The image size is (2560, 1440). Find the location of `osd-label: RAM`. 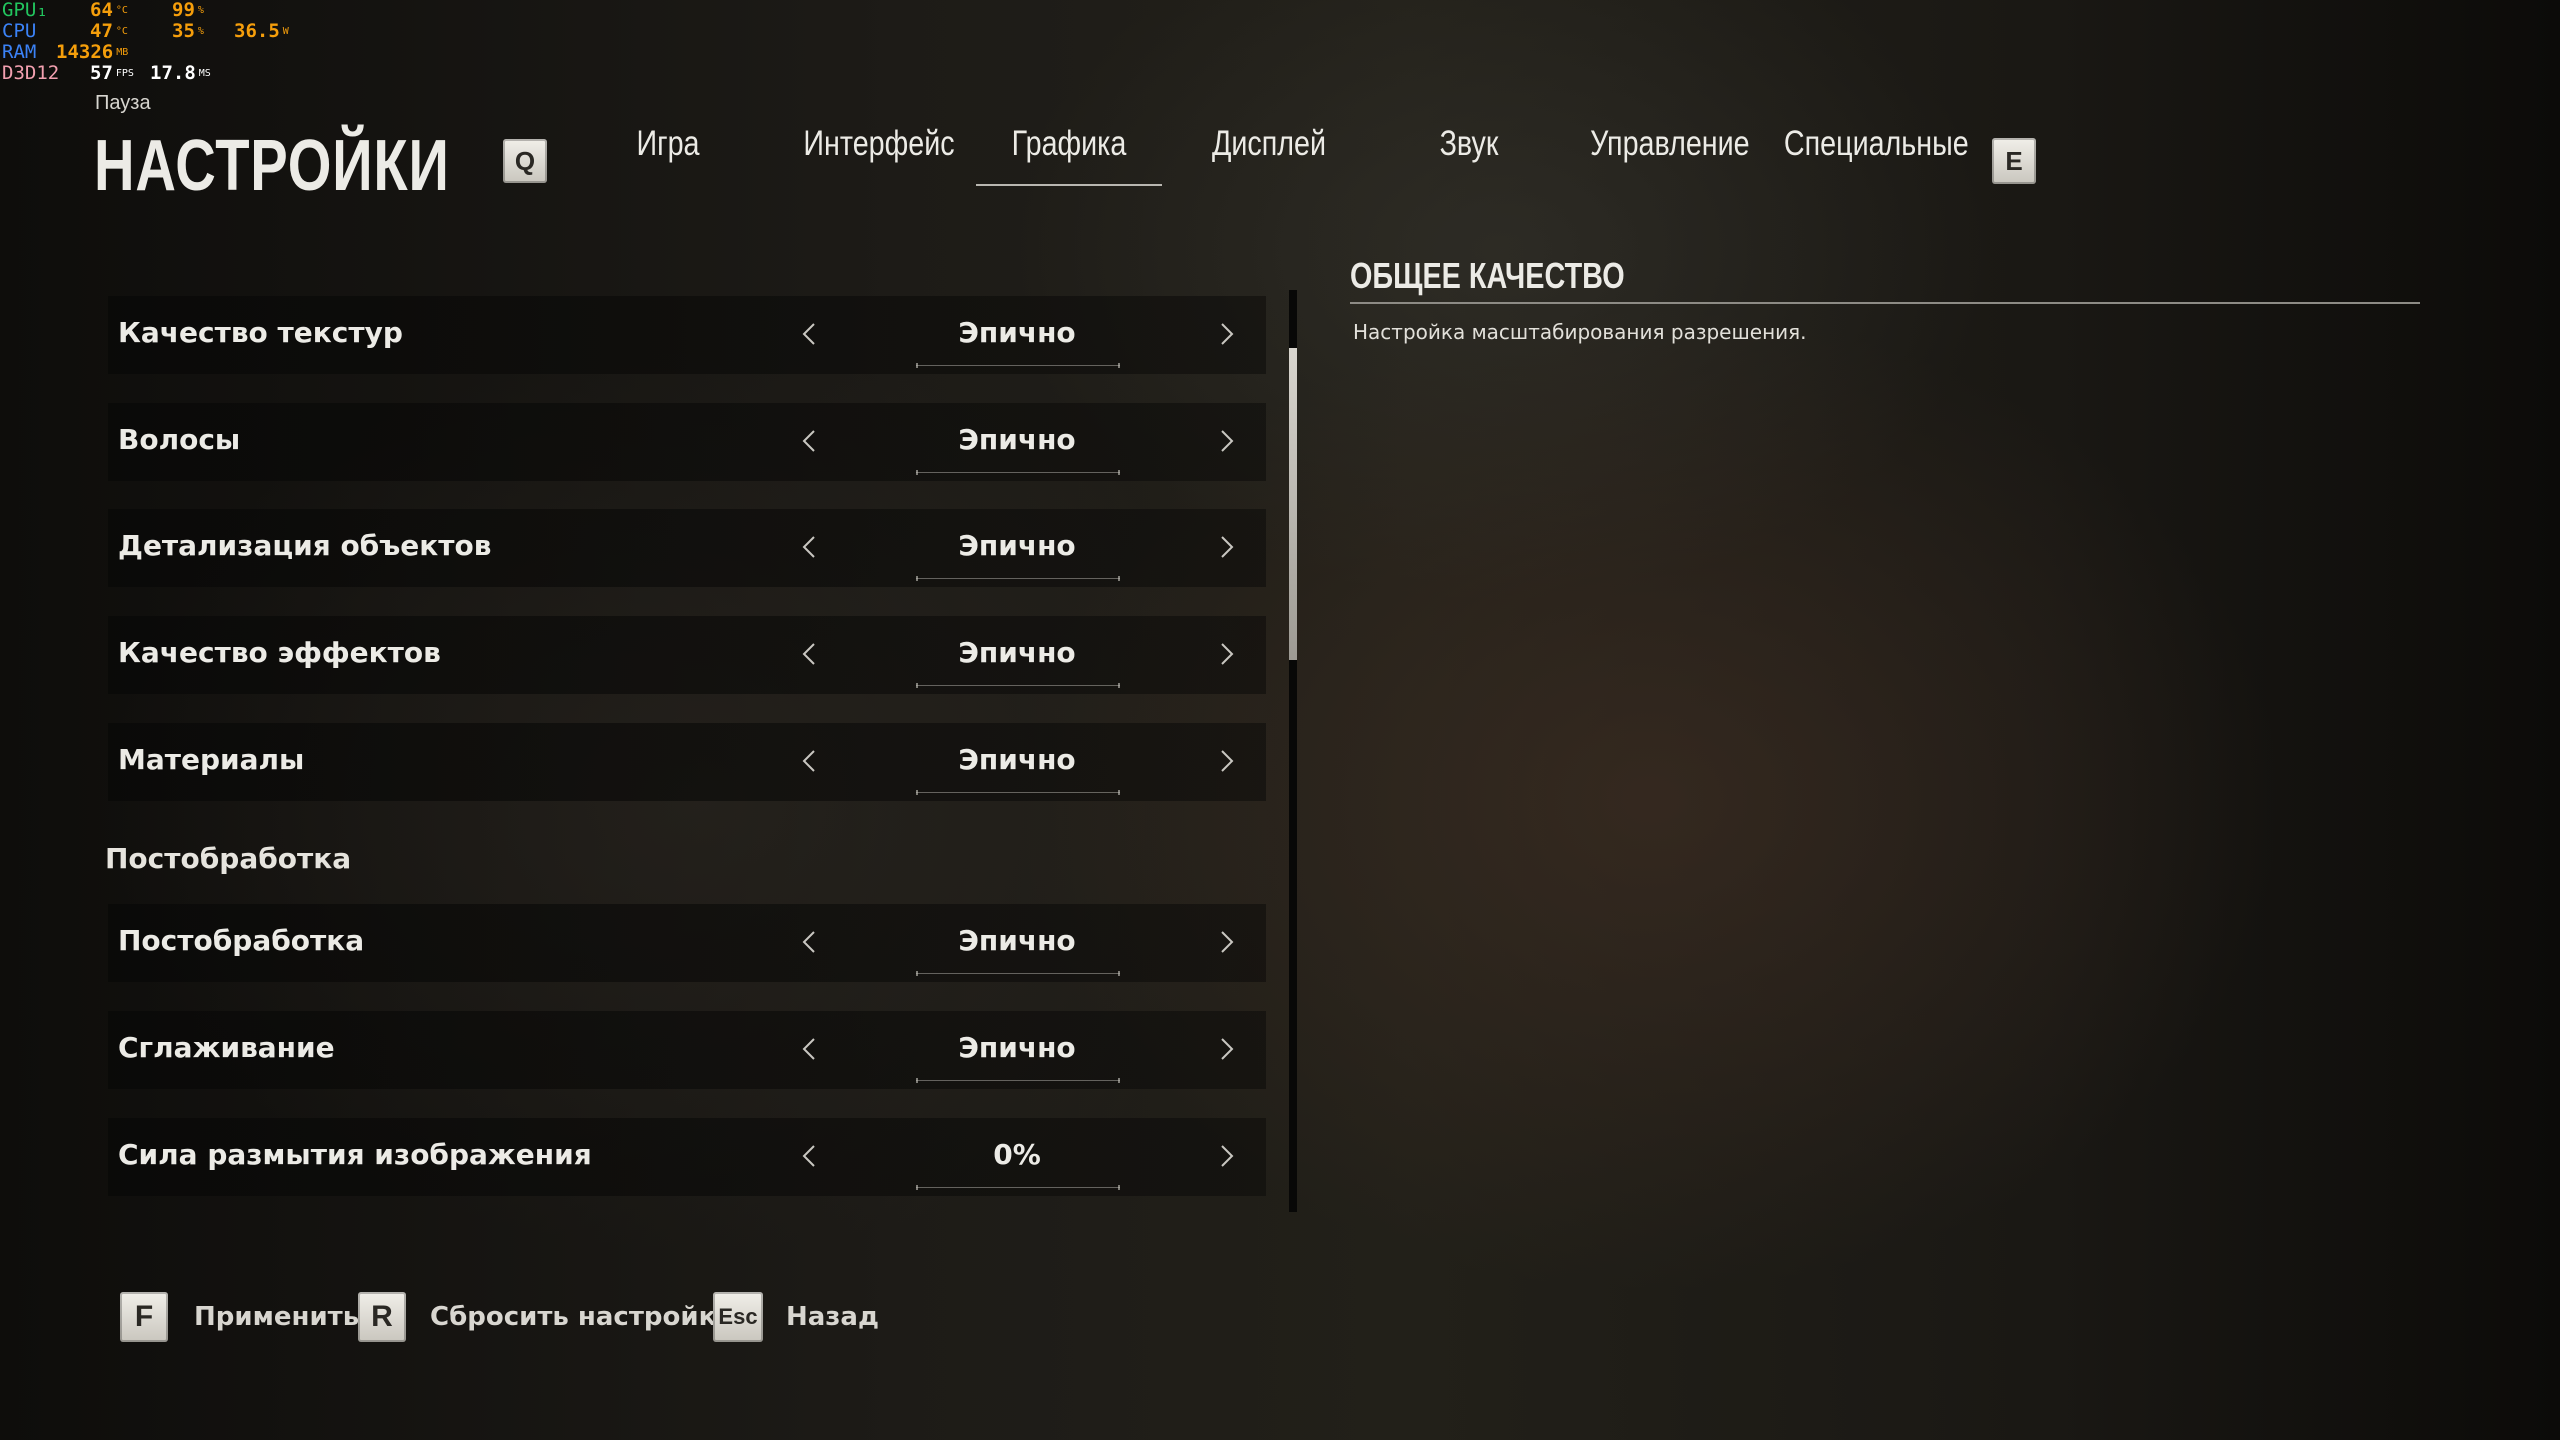

osd-label: RAM is located at coordinates (19, 52).